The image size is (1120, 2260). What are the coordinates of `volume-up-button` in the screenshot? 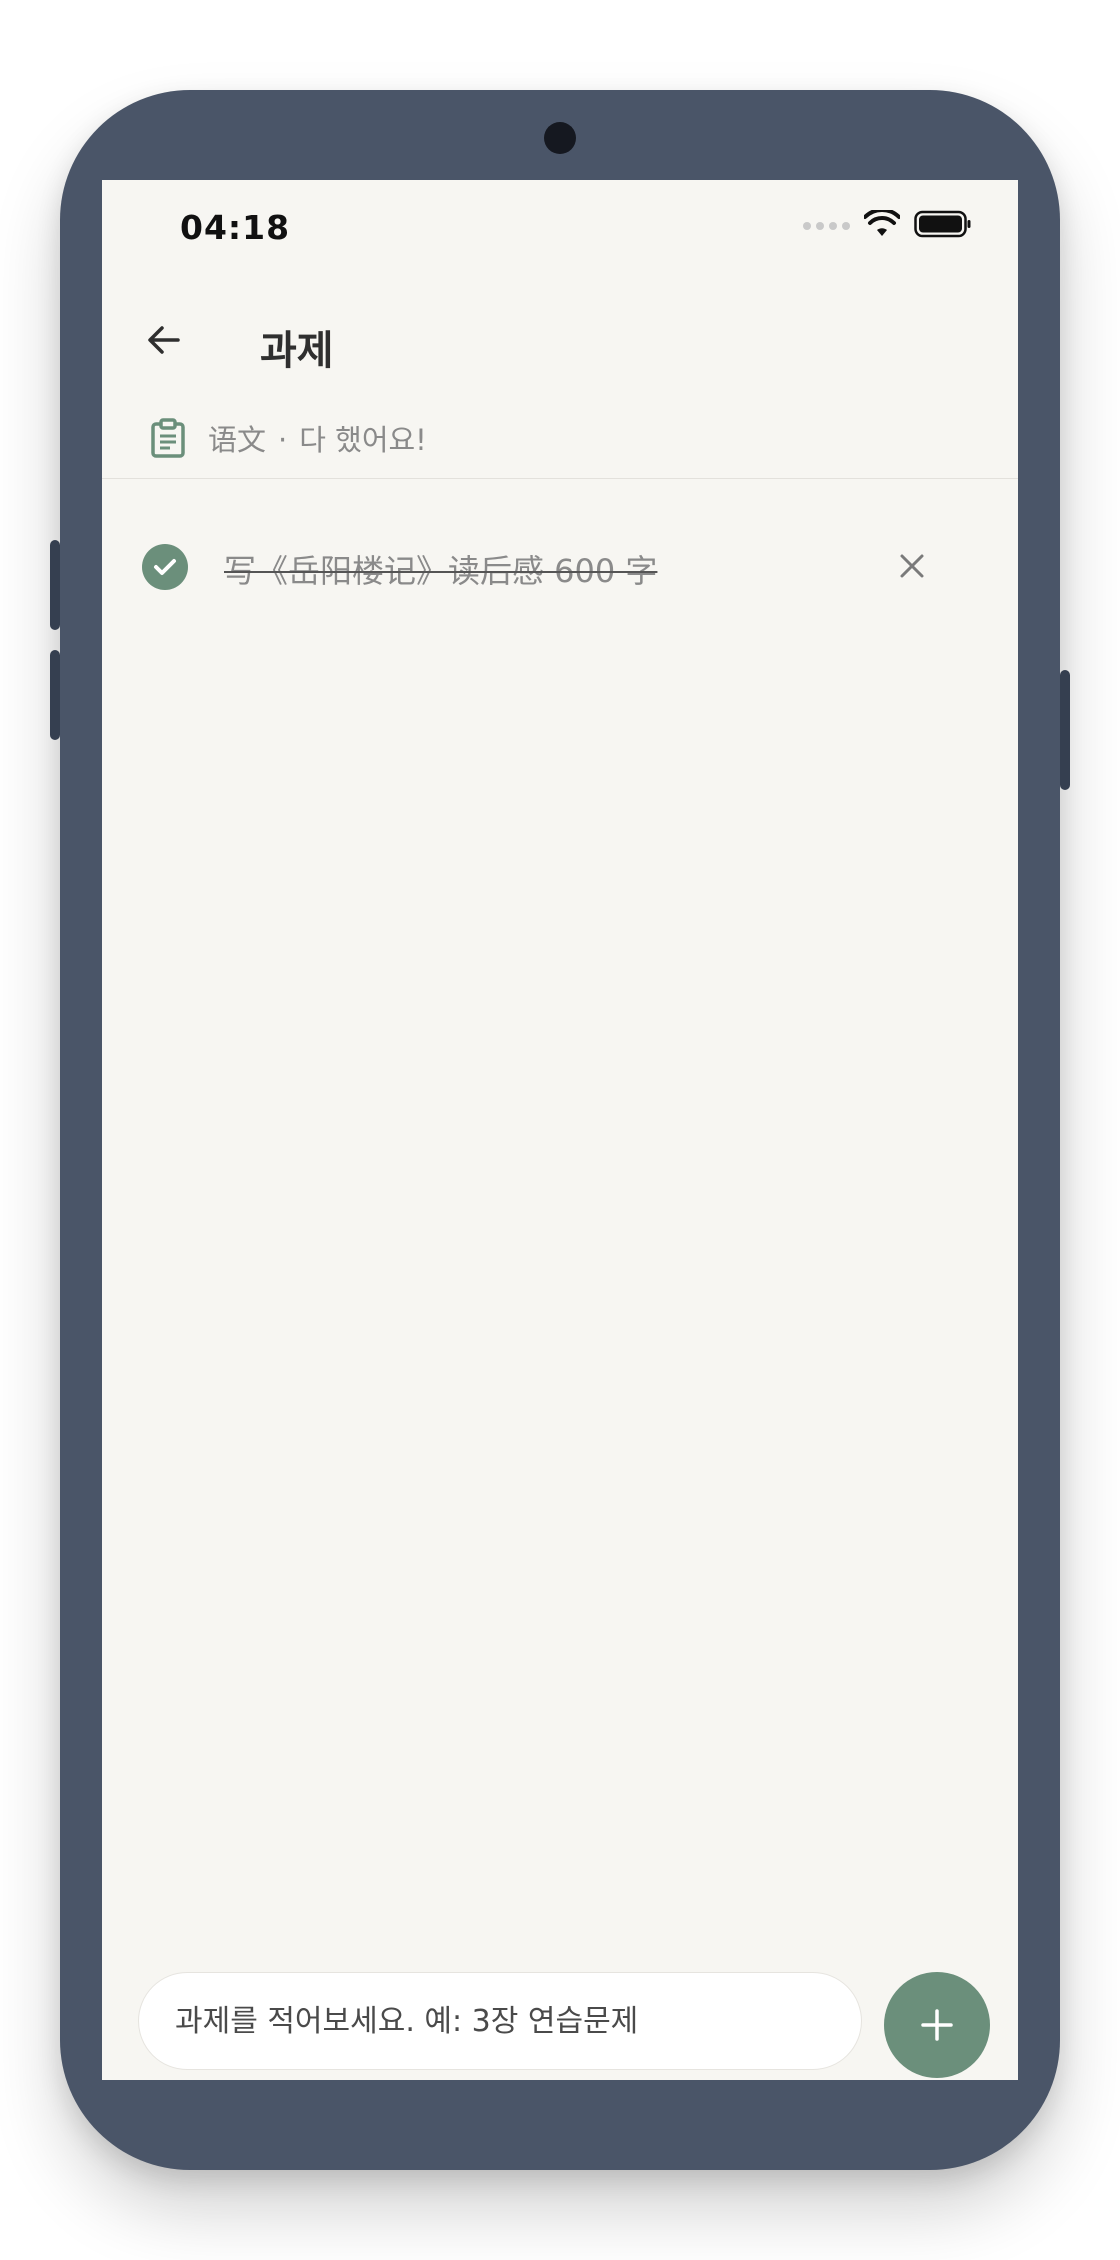 It's located at (55, 585).